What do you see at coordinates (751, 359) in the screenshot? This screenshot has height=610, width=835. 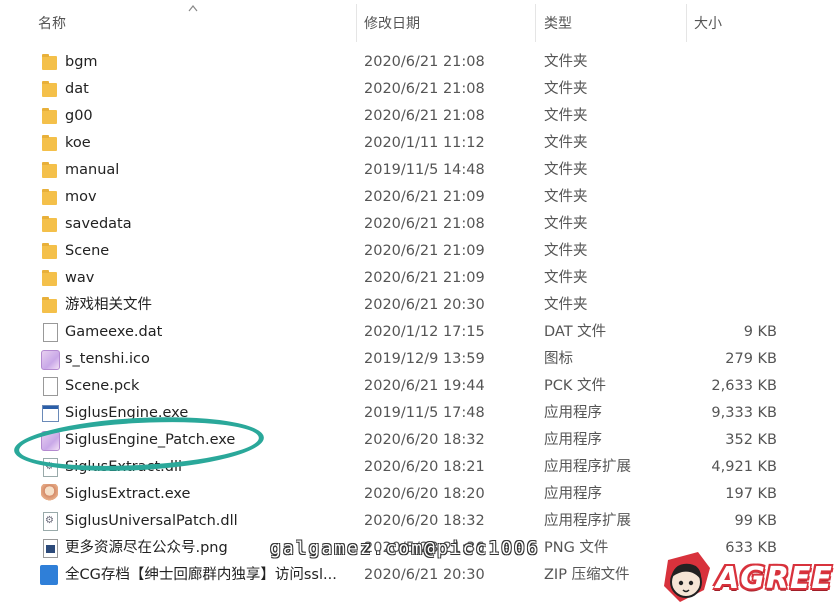 I see `file-size: 279 KB` at bounding box center [751, 359].